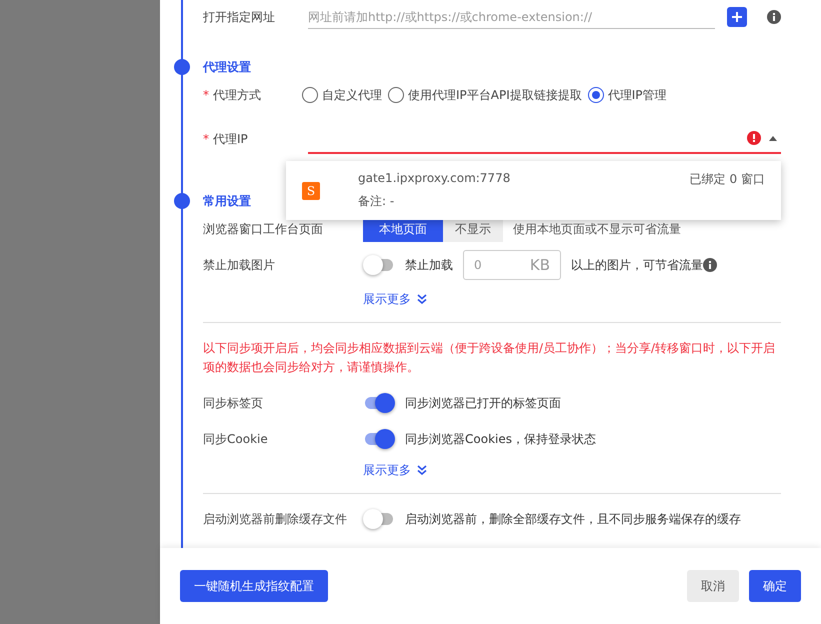  Describe the element at coordinates (233, 403) in the screenshot. I see `field-label: 同步标签页` at that location.